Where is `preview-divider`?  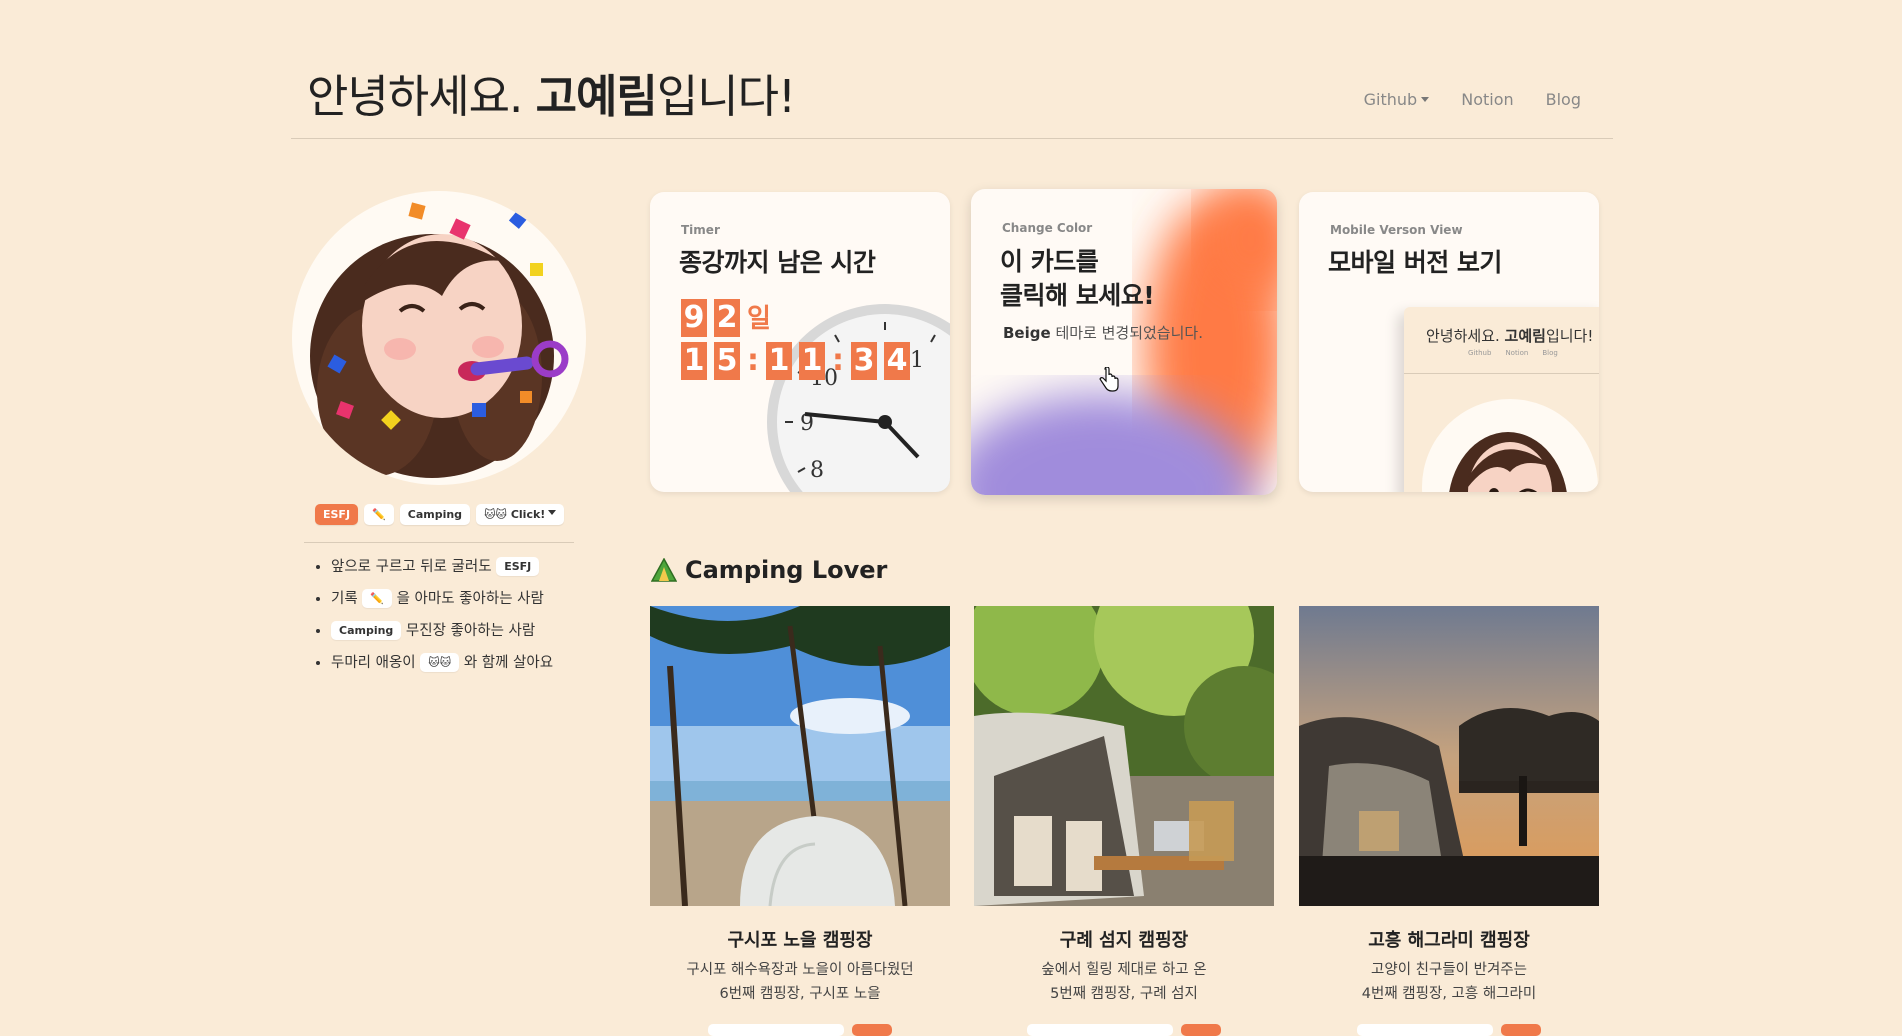 preview-divider is located at coordinates (1501, 373).